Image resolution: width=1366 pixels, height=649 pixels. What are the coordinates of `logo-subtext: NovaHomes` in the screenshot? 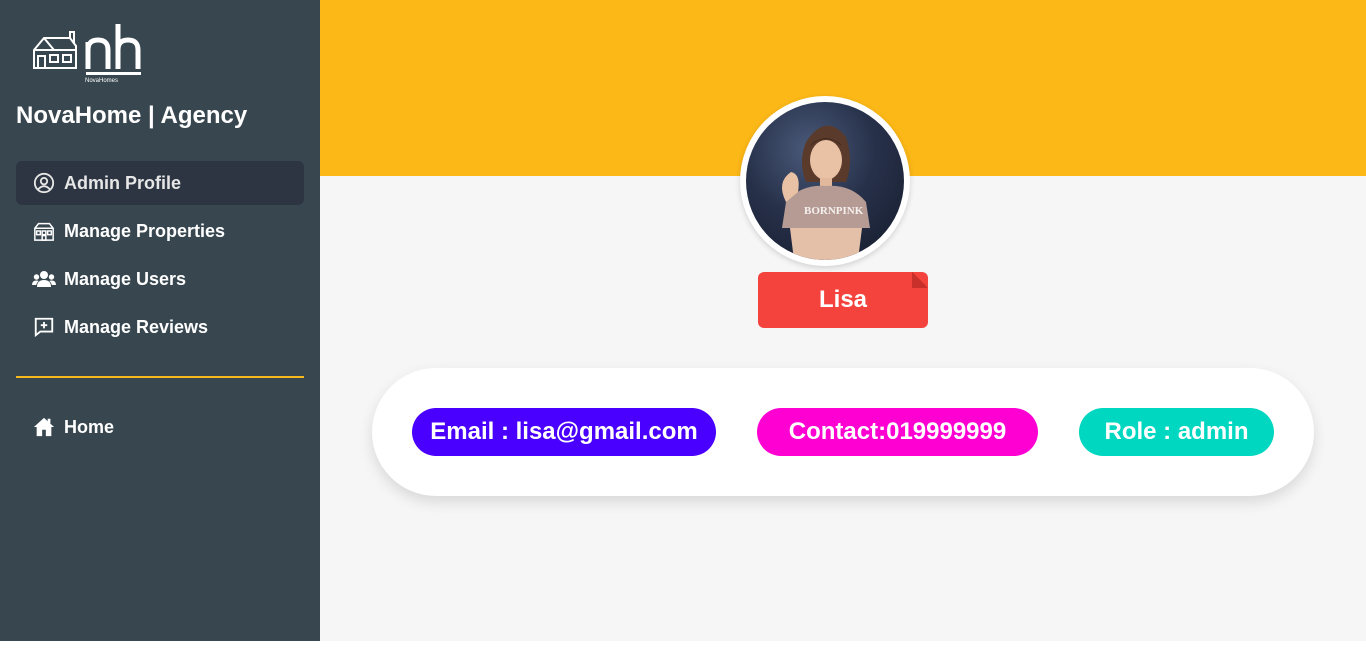 It's located at (101, 81).